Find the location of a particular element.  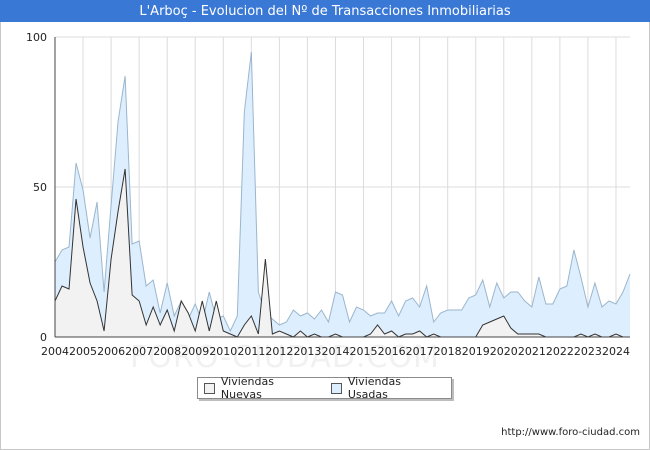

source-credit: http://www.foro-ciudad.com is located at coordinates (570, 432).